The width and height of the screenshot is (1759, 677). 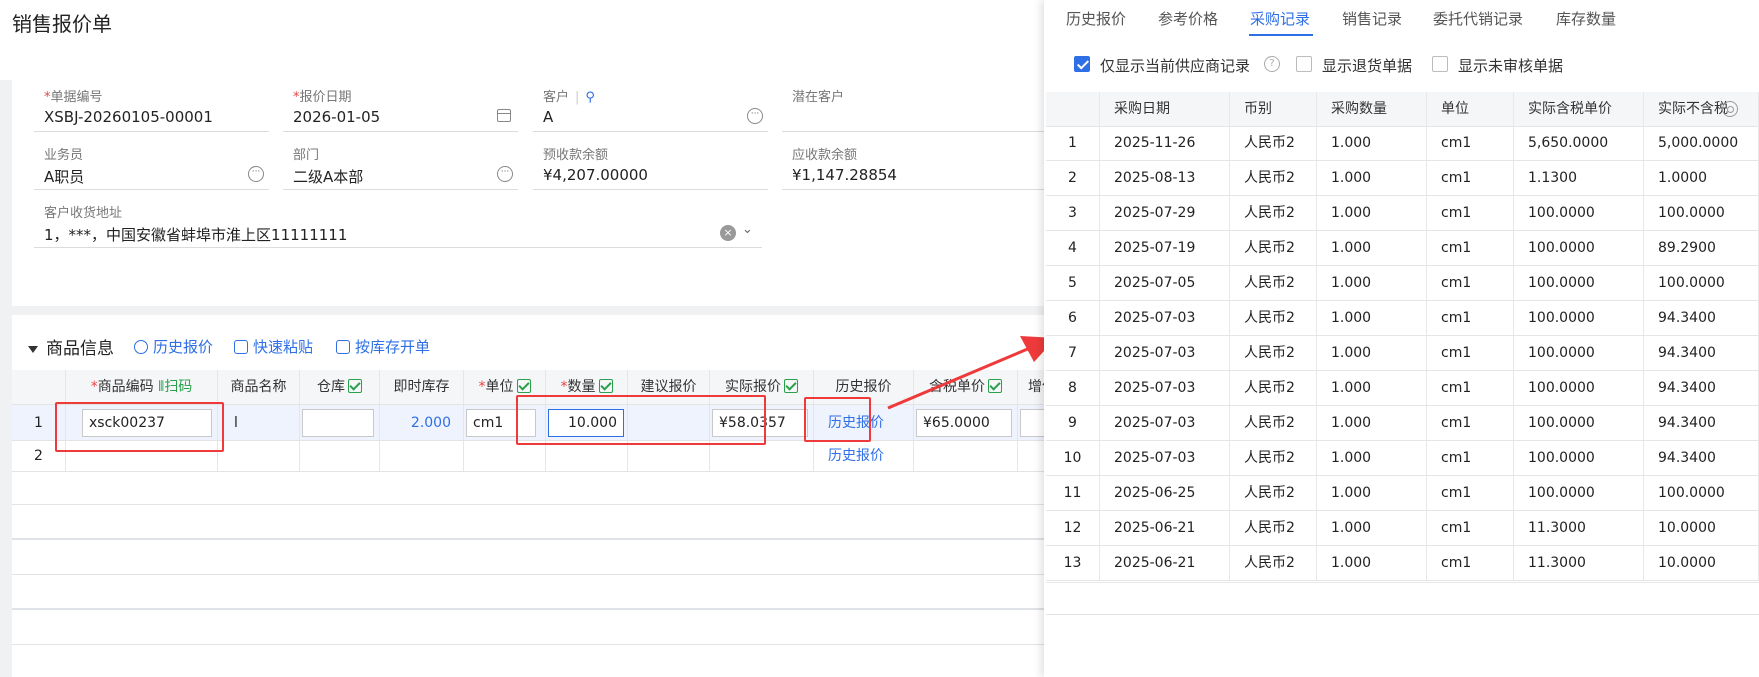 I want to click on customer-link-icon: ⚲, so click(x=590, y=97).